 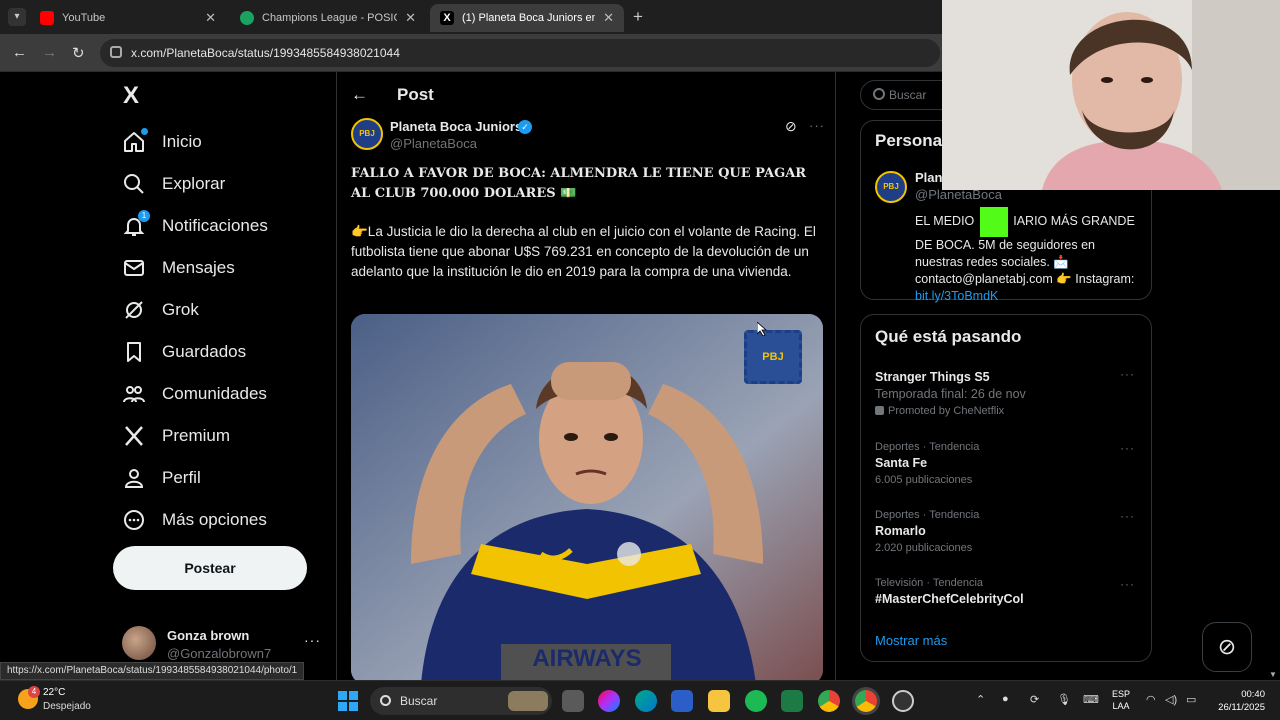 What do you see at coordinates (1191, 699) in the screenshot?
I see `battery-icon: ▭` at bounding box center [1191, 699].